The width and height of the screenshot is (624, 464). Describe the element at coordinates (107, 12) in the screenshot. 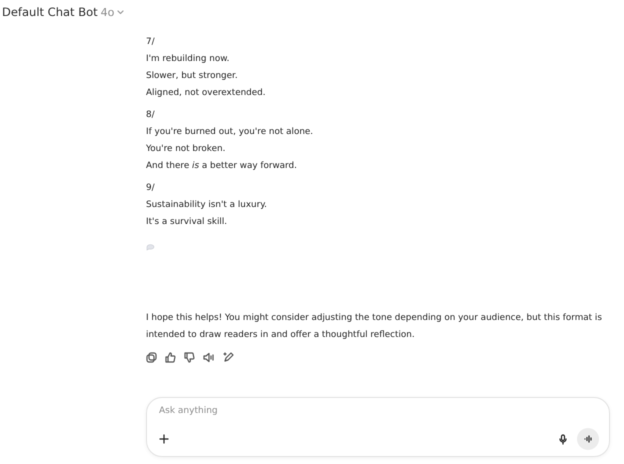

I see `model-label: 4o` at that location.